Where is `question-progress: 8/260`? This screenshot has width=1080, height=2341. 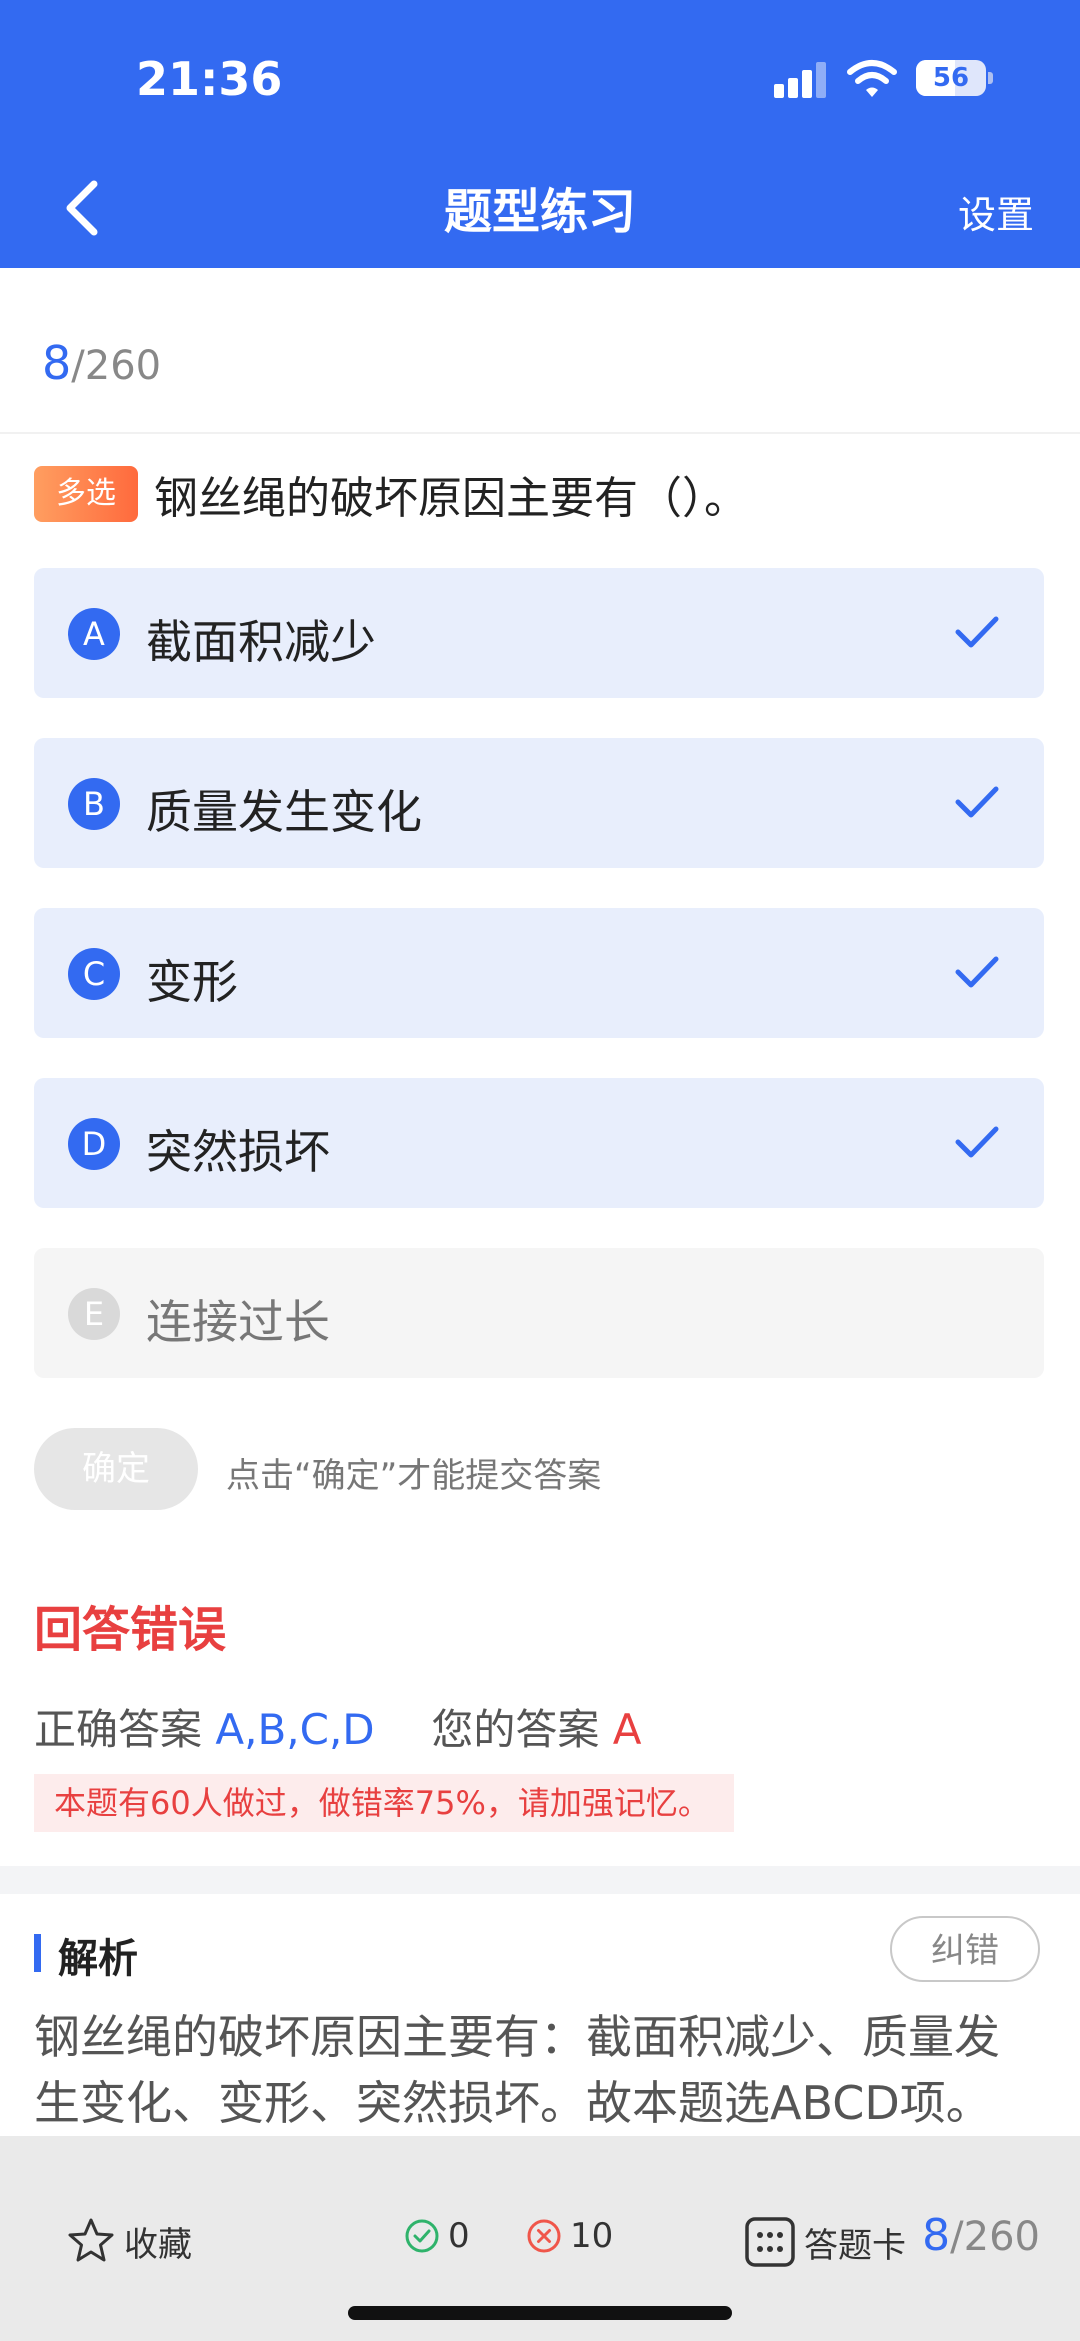
question-progress: 8/260 is located at coordinates (101, 363).